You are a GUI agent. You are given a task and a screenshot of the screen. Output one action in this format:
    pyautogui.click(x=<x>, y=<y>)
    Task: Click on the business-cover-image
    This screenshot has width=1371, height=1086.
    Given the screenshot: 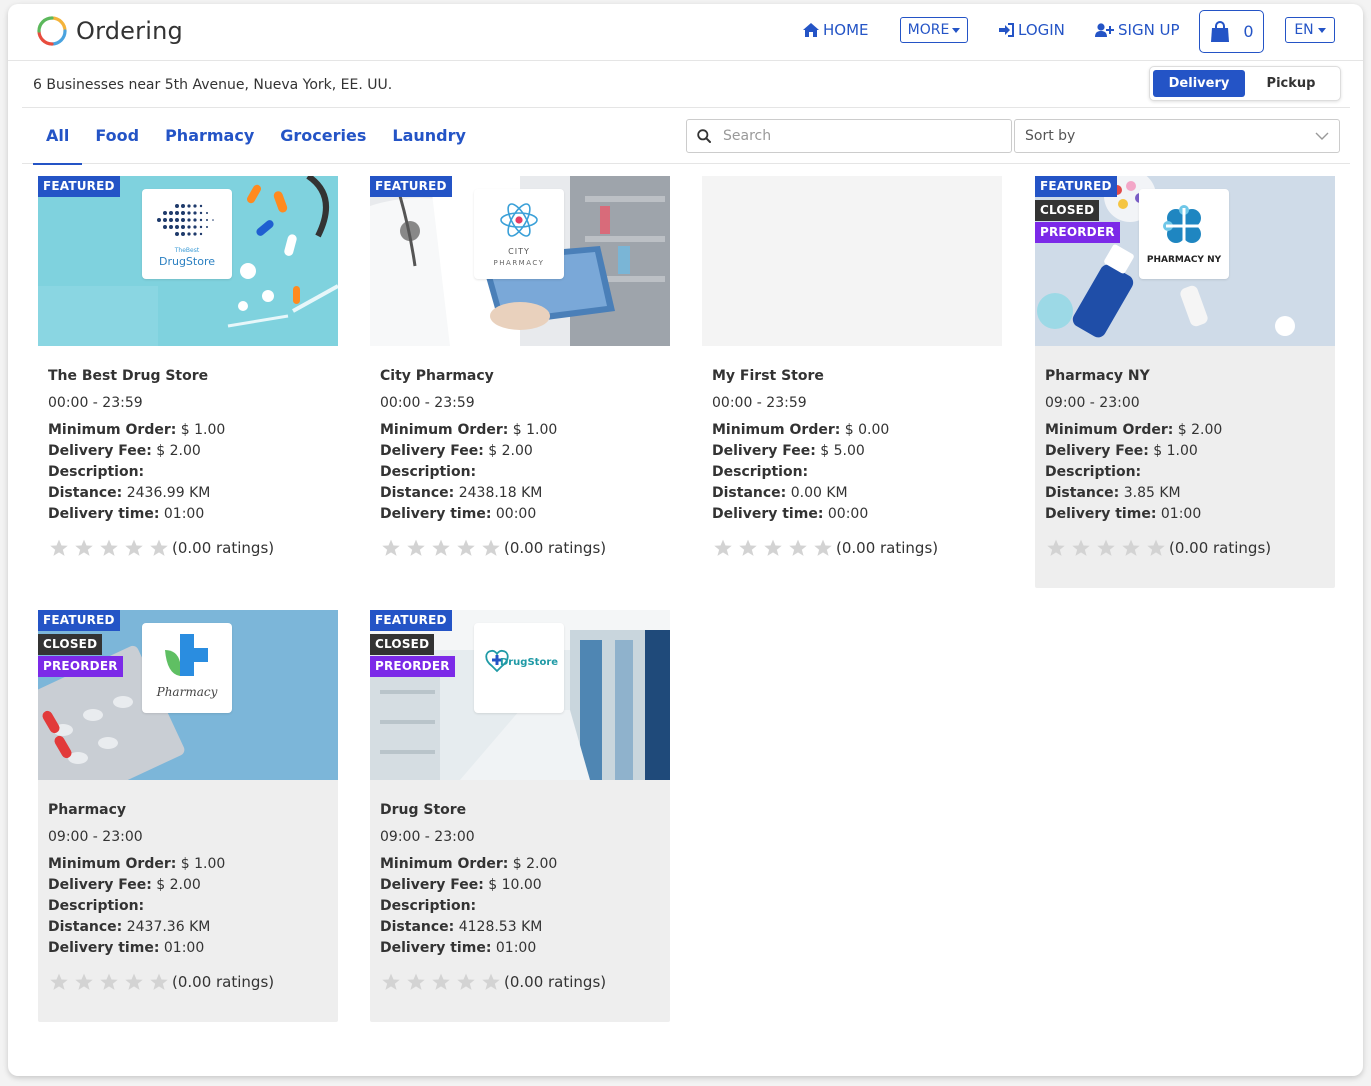 What is the action you would take?
    pyautogui.click(x=852, y=261)
    